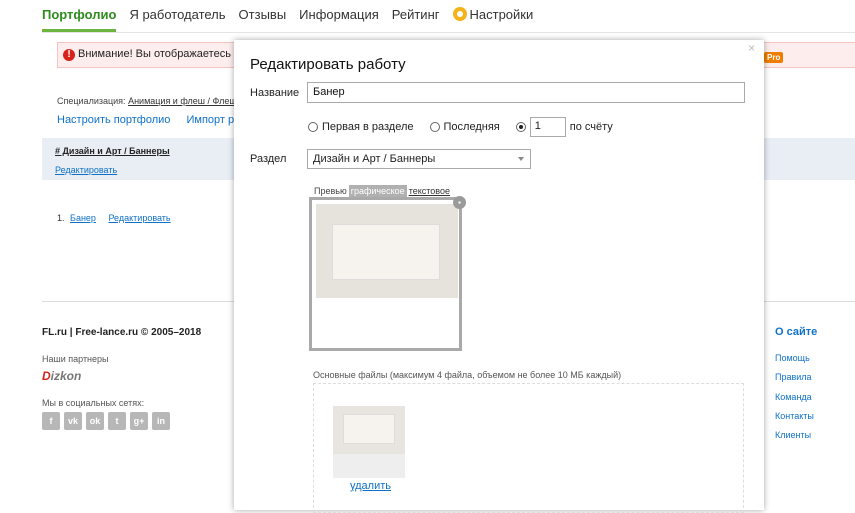 The width and height of the screenshot is (855, 513). I want to click on spec-label: Специализация:, so click(91, 101).